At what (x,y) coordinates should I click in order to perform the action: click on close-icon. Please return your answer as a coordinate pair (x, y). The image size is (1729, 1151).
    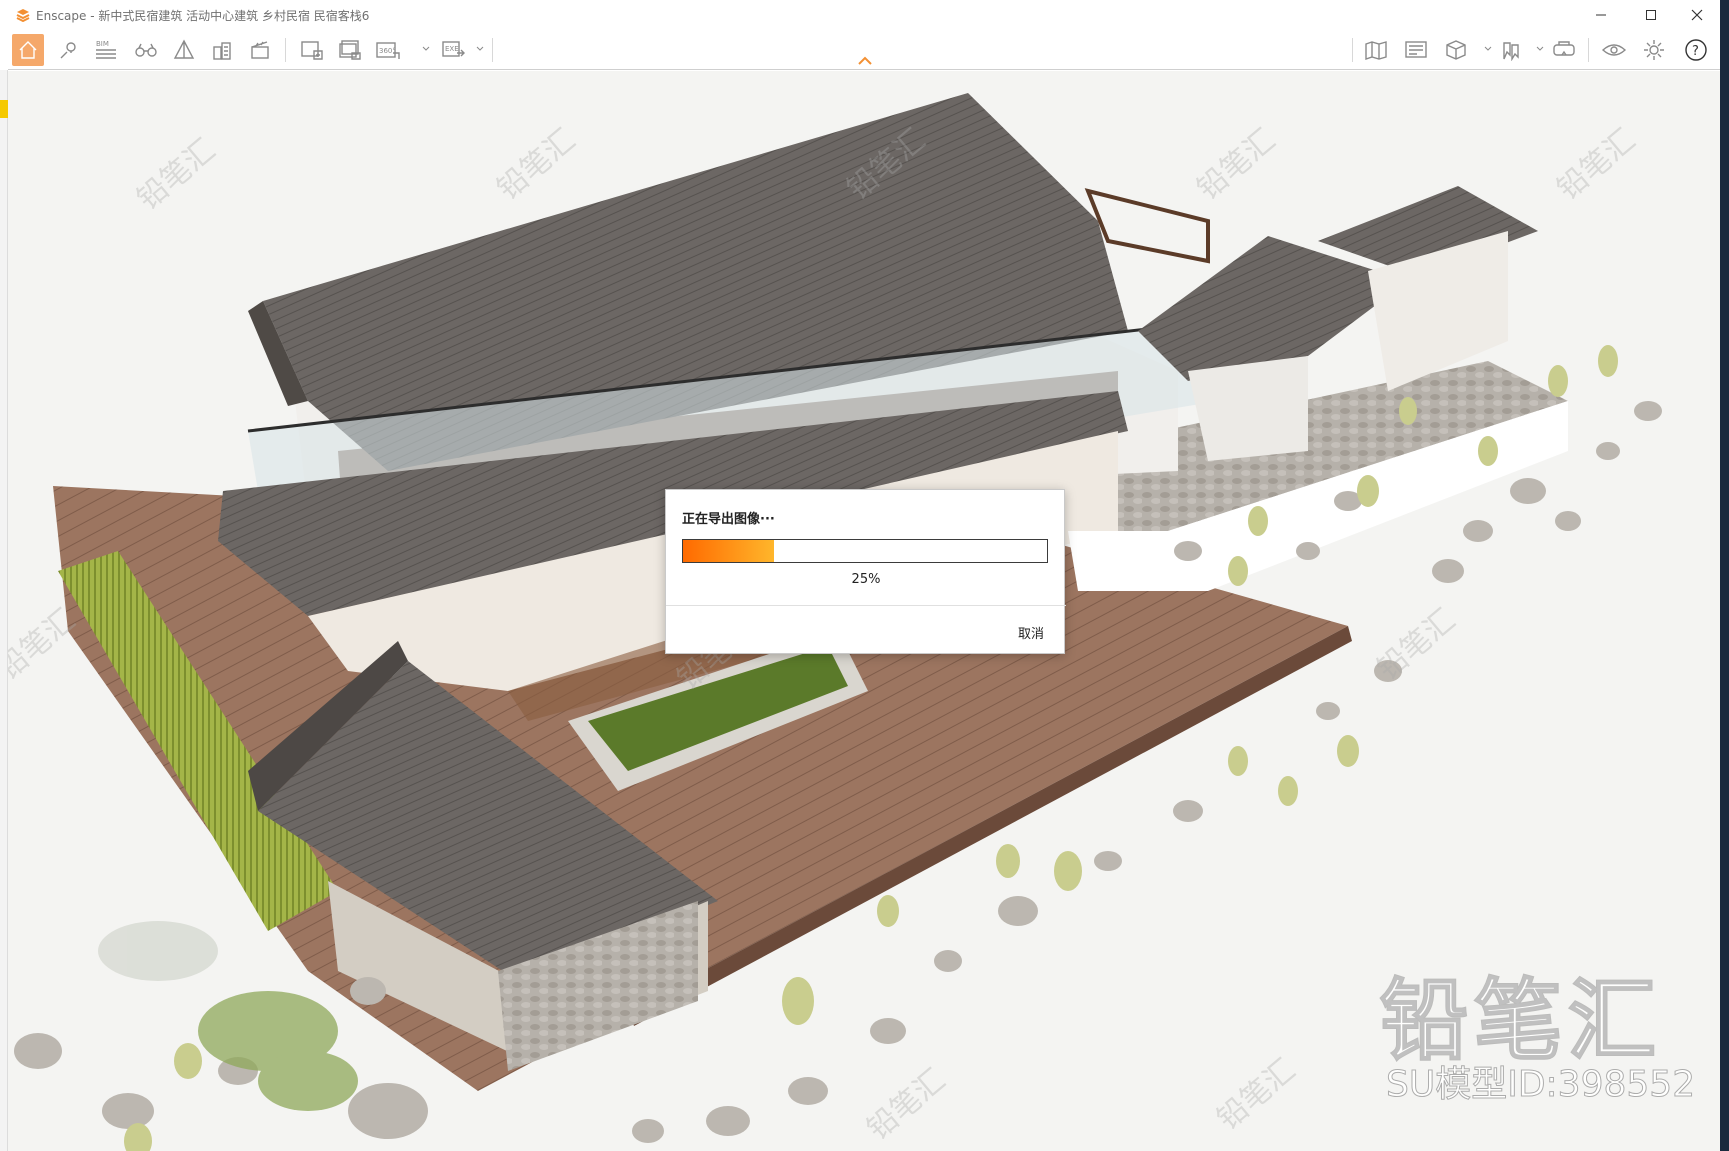
    Looking at the image, I should click on (1697, 15).